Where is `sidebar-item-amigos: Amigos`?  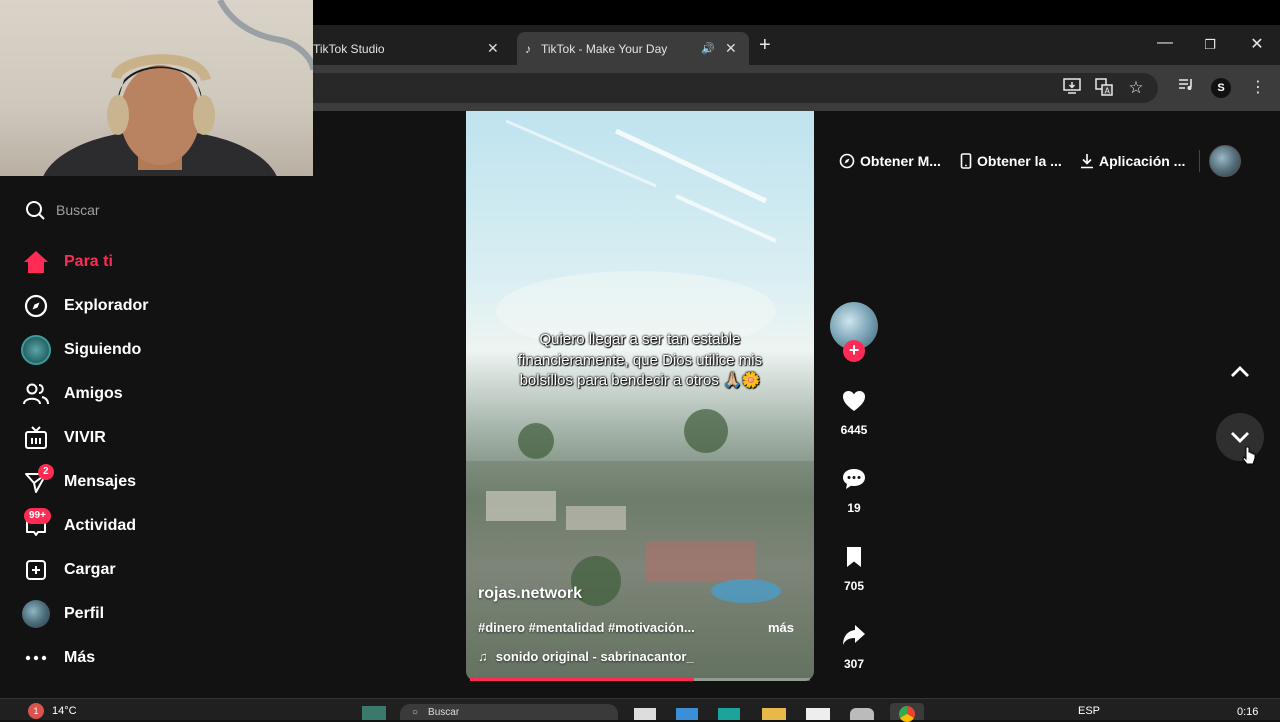 sidebar-item-amigos: Amigos is located at coordinates (71, 394).